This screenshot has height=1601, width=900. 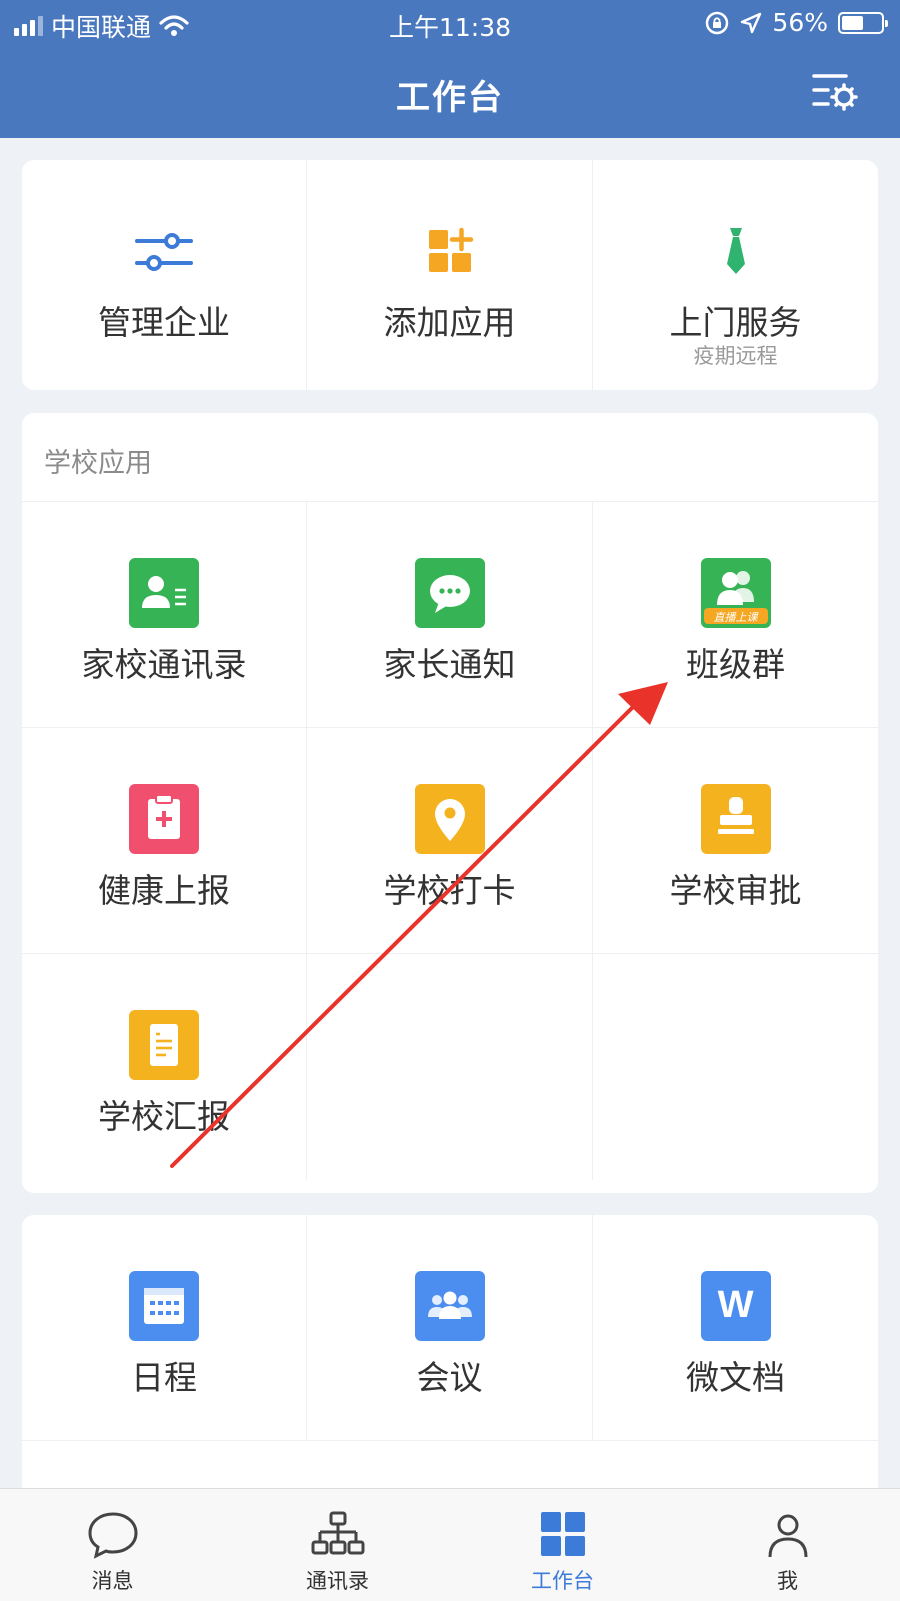 I want to click on home-service-label: 上门服务, so click(x=735, y=322).